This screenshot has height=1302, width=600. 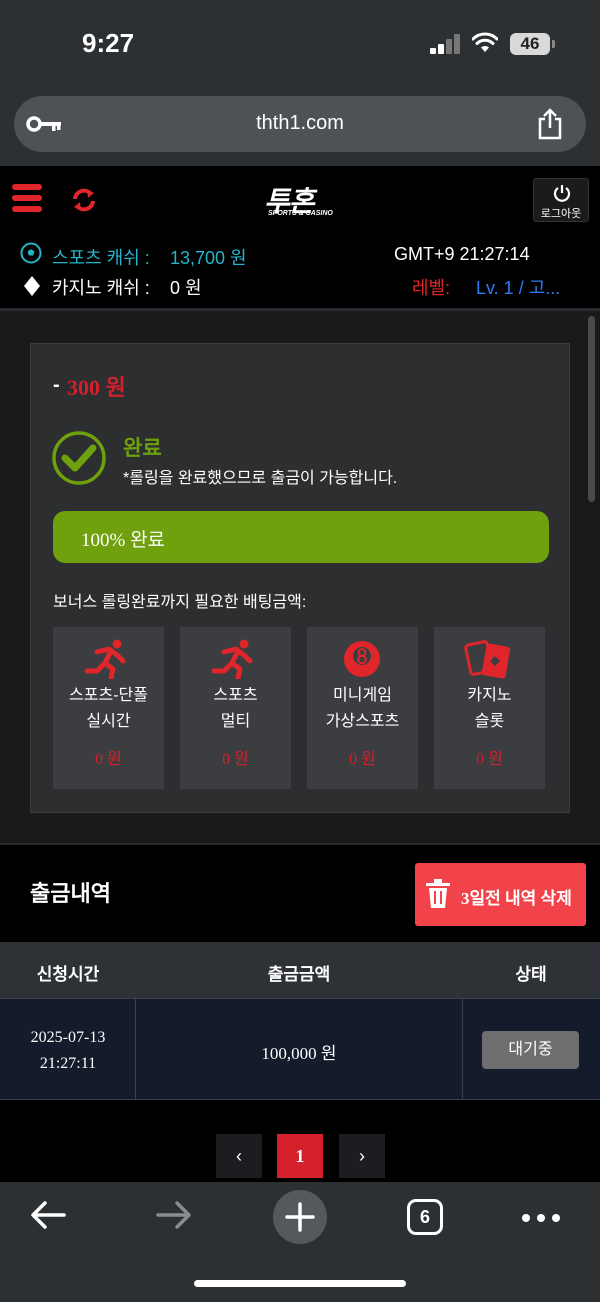 I want to click on page-button-current: 1, so click(x=300, y=1156).